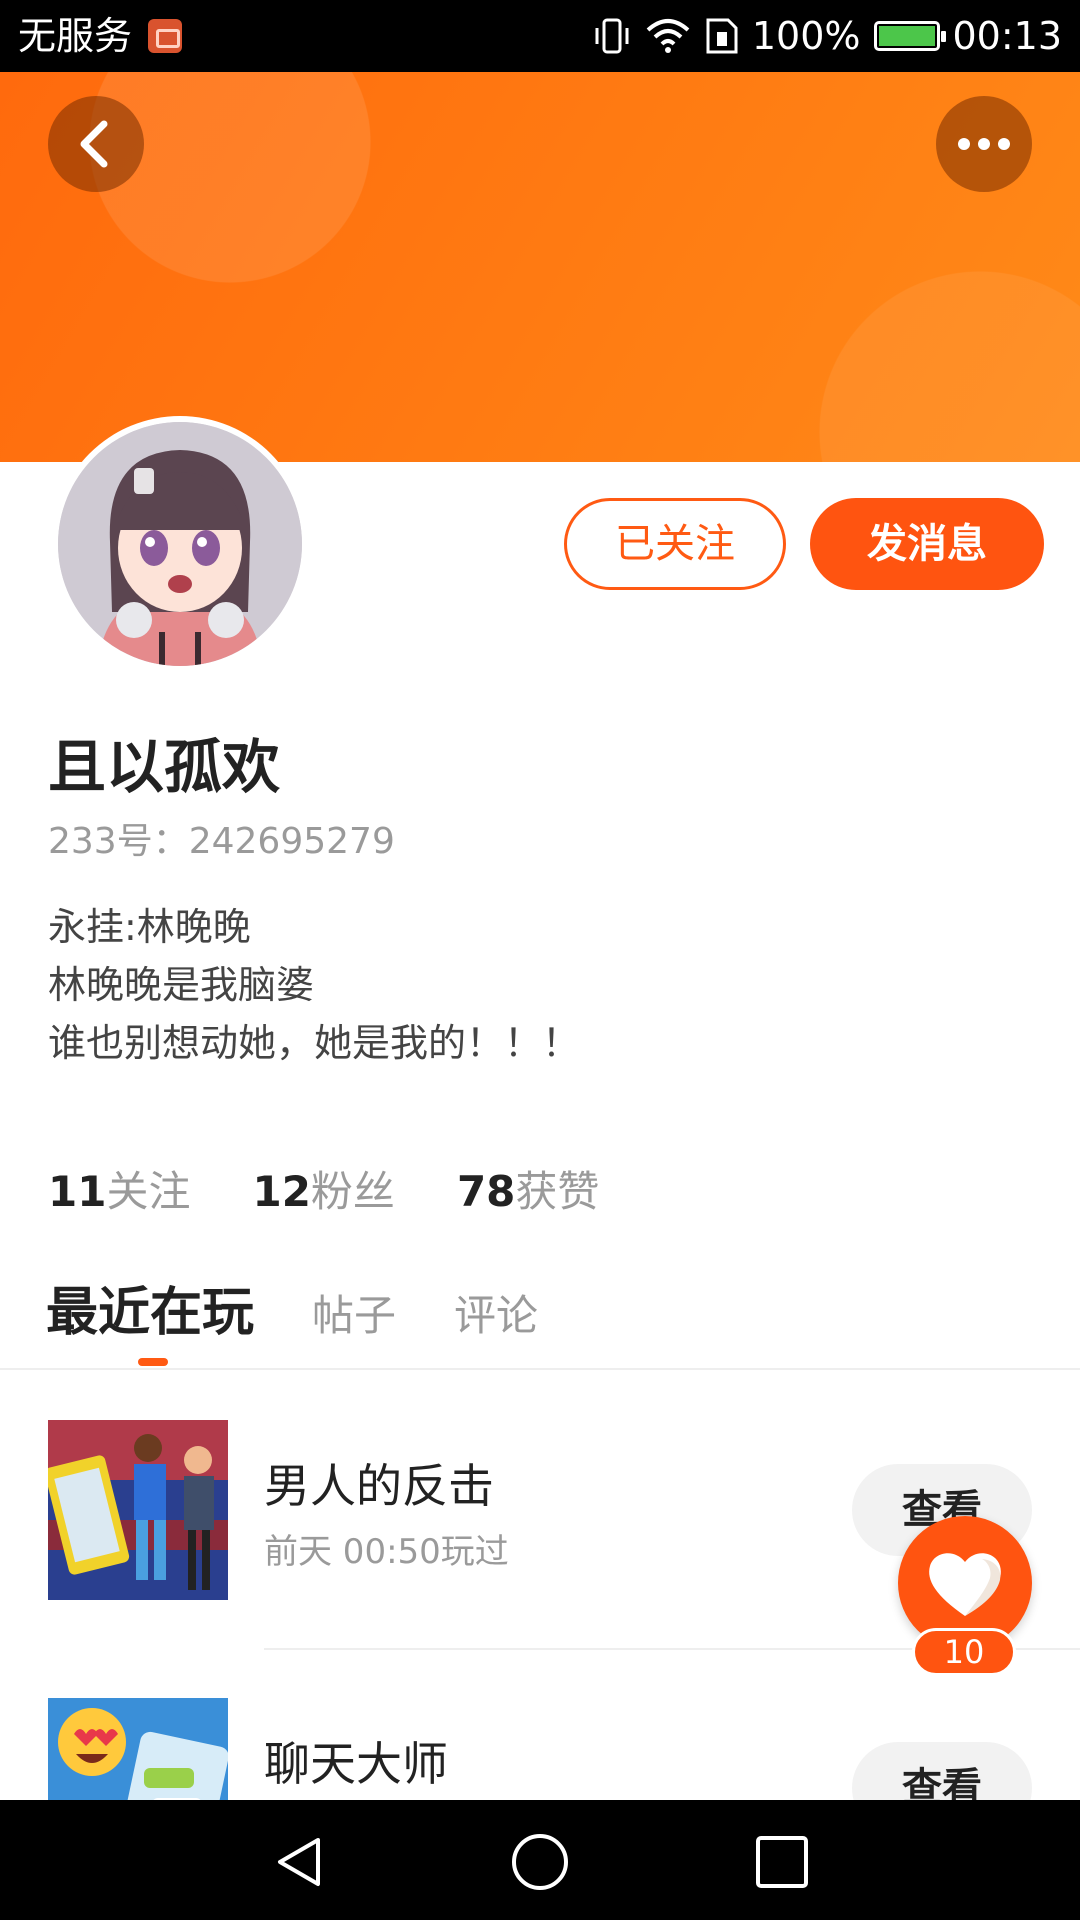 The image size is (1080, 1920). Describe the element at coordinates (964, 1652) in the screenshot. I see `like-count: 10` at that location.